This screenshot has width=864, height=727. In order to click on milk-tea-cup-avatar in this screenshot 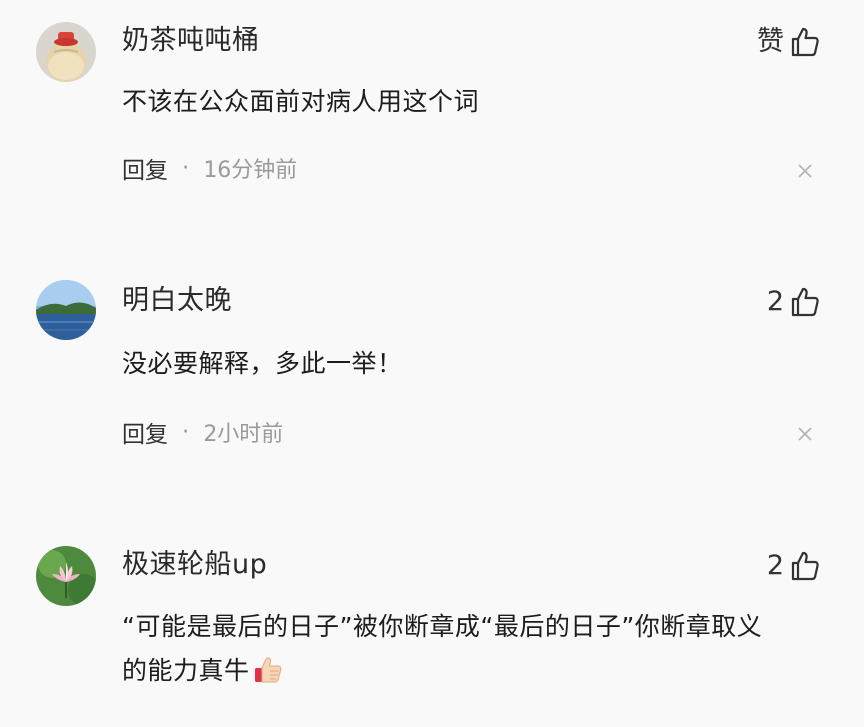, I will do `click(66, 52)`.